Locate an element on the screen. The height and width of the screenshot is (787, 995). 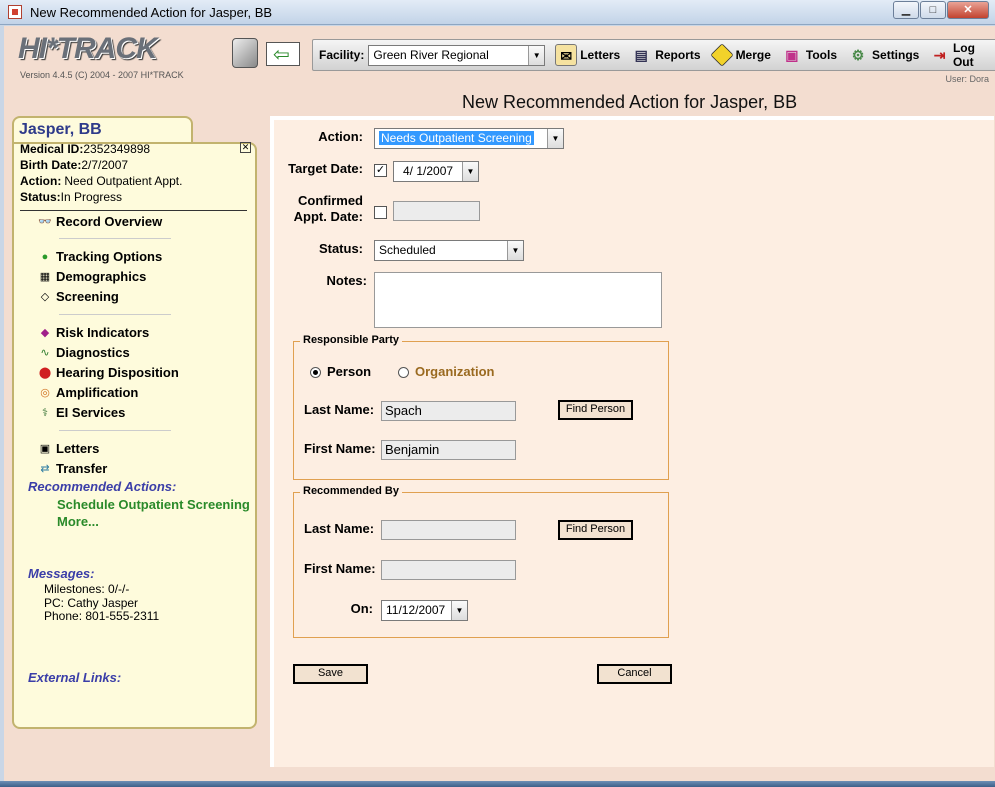
letters-button: ✉ Letters is located at coordinates (587, 55).